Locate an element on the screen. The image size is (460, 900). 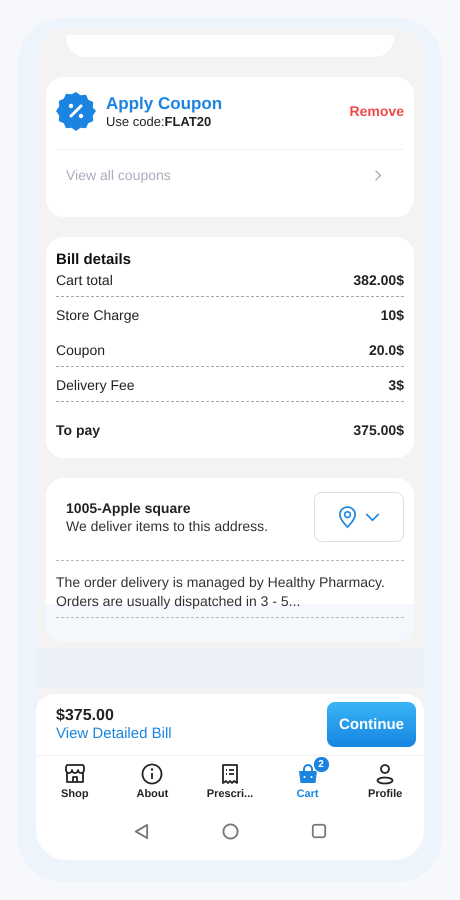
count-badge: 2 is located at coordinates (321, 764).